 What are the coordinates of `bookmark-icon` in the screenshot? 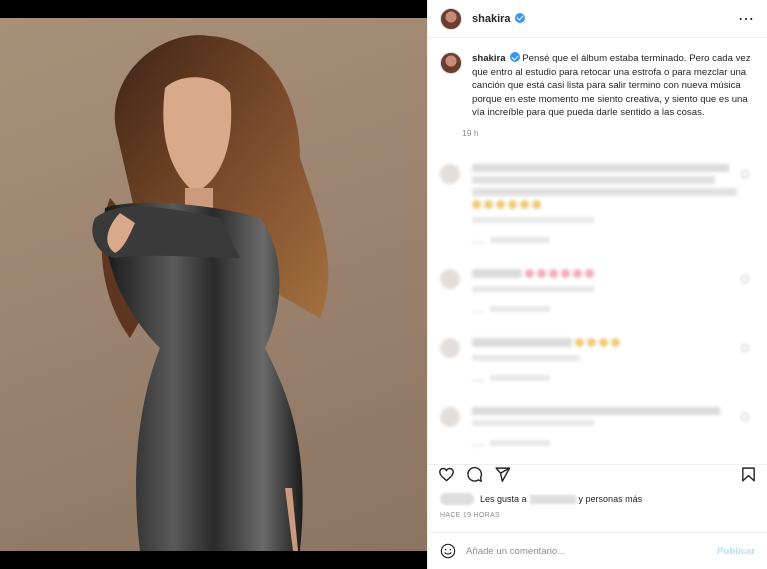 It's located at (748, 474).